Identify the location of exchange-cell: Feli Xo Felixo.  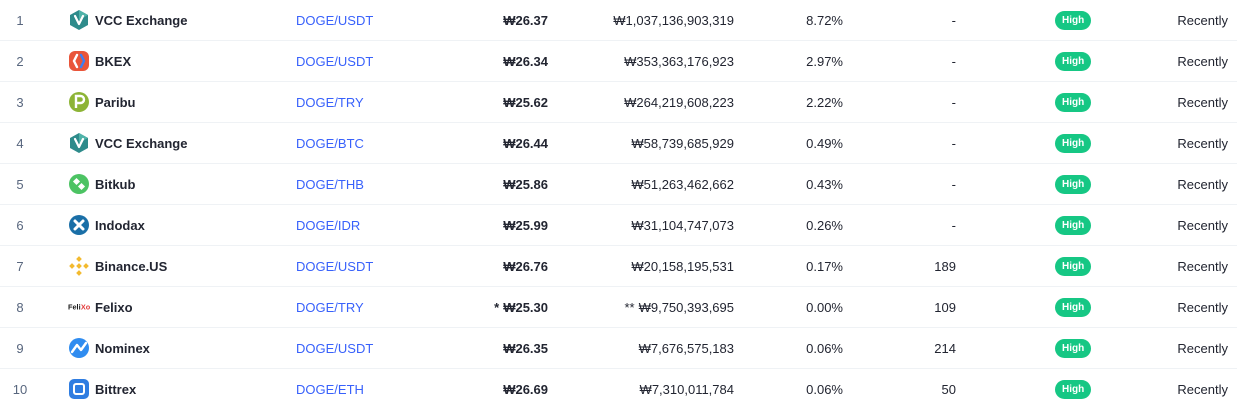
(100, 307).